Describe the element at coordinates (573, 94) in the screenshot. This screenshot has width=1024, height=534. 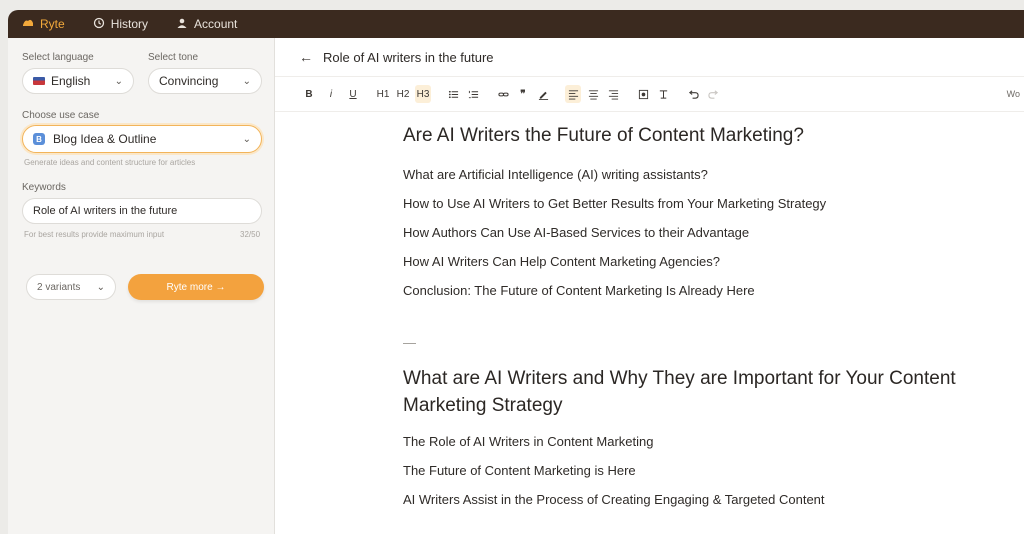
I see `align-left-icon` at that location.